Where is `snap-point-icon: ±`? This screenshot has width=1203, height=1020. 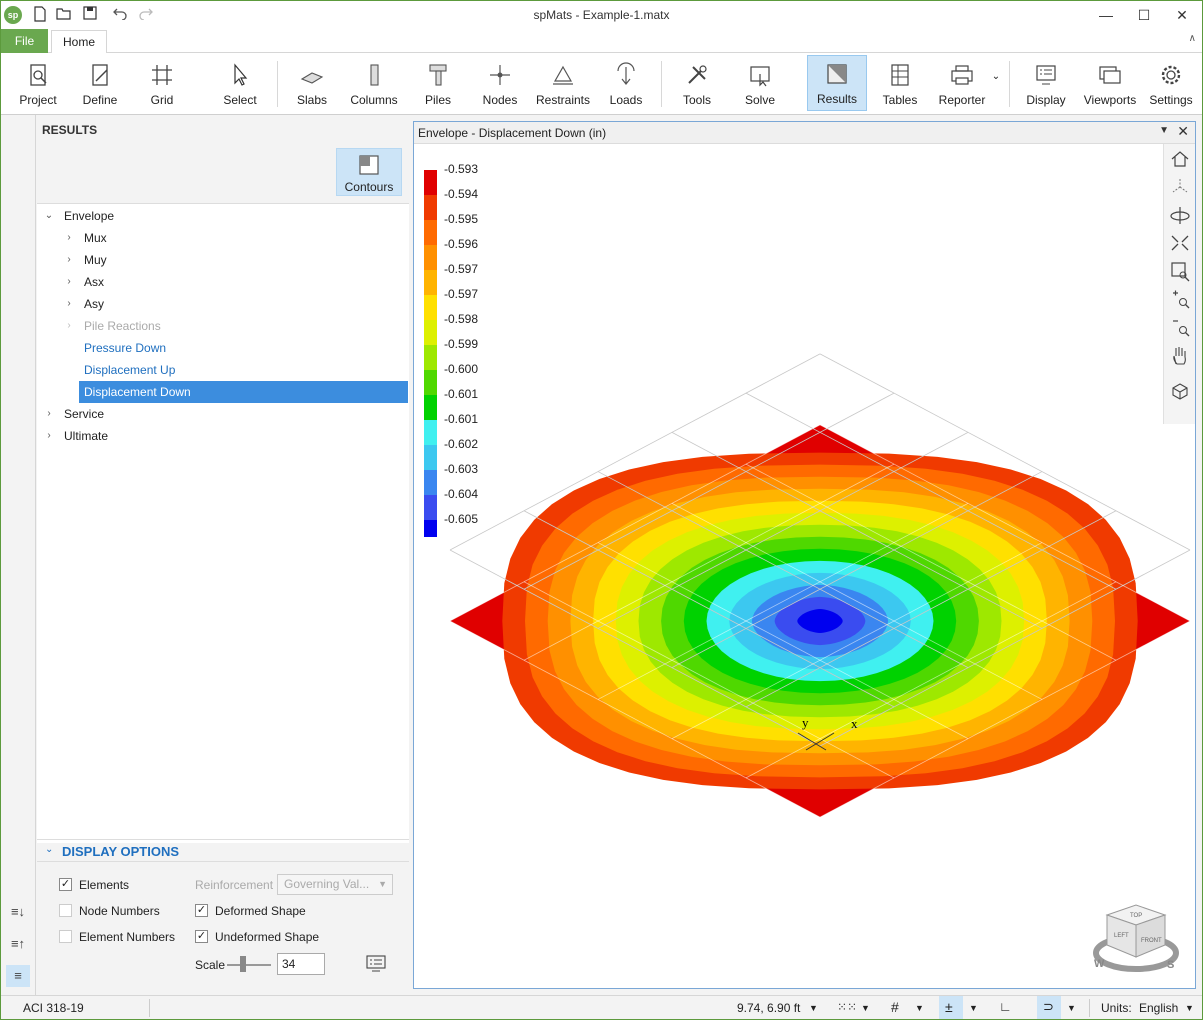 snap-point-icon: ± is located at coordinates (949, 1007).